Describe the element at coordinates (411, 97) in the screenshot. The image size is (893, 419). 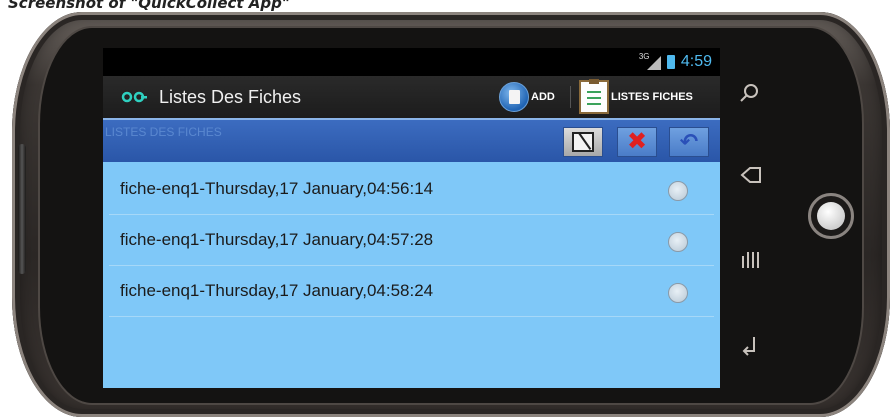
I see `action-bar: Listes Des Fiches ADD LISTES FICHES` at that location.